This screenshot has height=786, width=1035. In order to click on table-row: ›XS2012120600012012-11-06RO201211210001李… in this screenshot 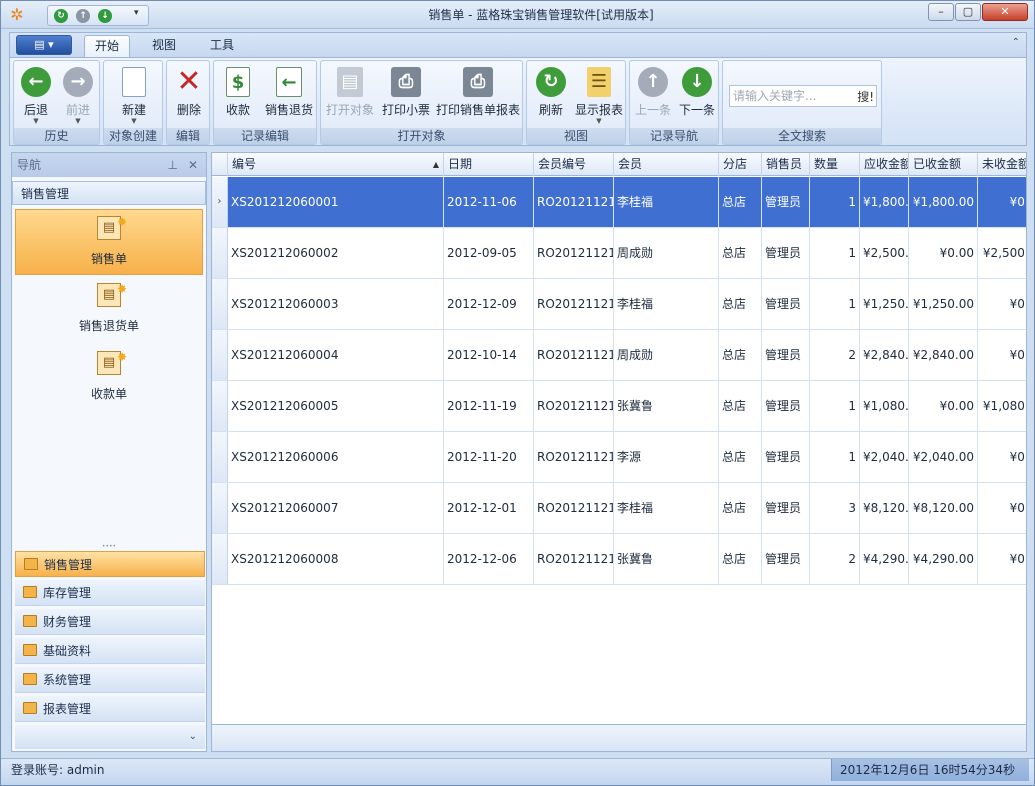, I will do `click(619, 202)`.